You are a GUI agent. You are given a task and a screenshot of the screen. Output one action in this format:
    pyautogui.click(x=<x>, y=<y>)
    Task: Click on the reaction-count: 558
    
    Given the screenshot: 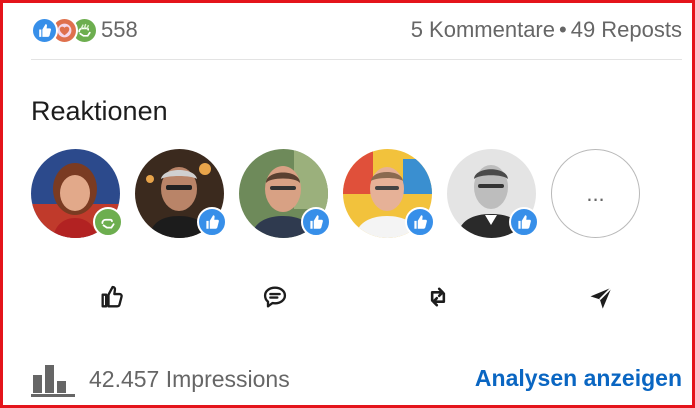 What is the action you would take?
    pyautogui.click(x=119, y=30)
    